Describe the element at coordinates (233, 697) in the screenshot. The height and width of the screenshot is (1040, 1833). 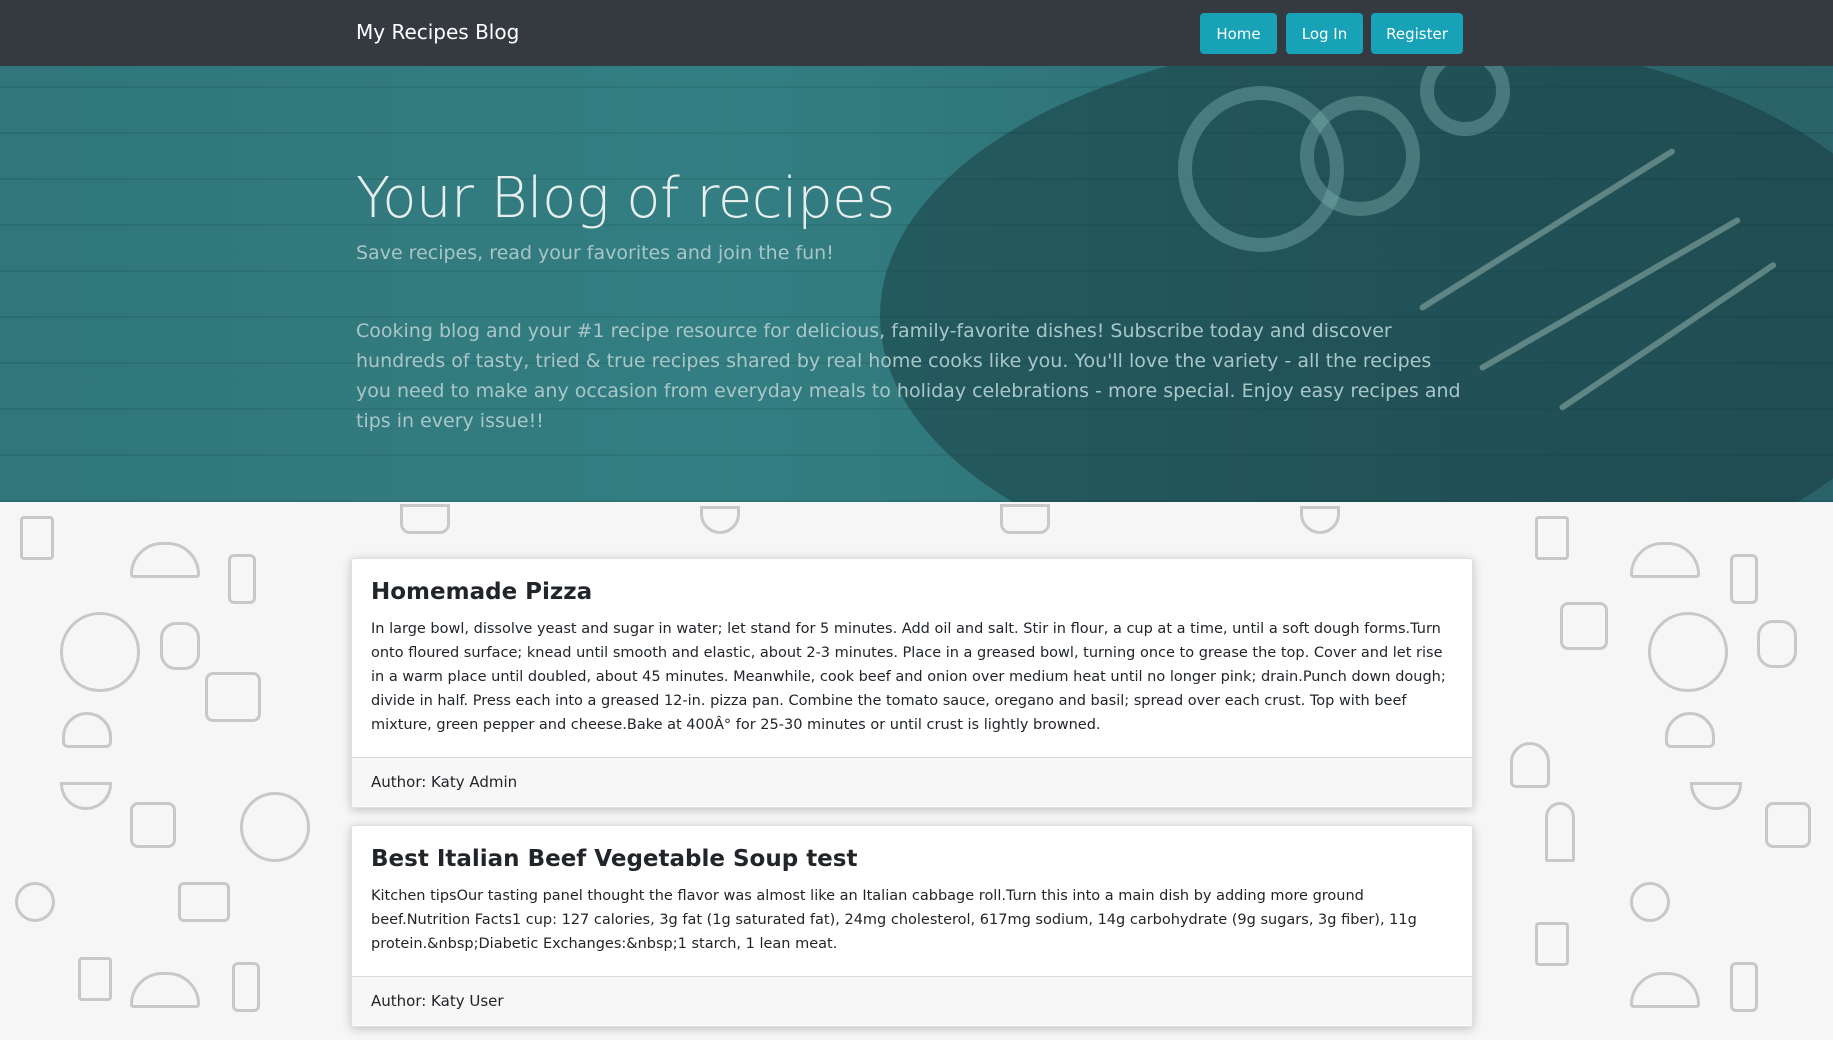
I see `oven-doodle-icon` at that location.